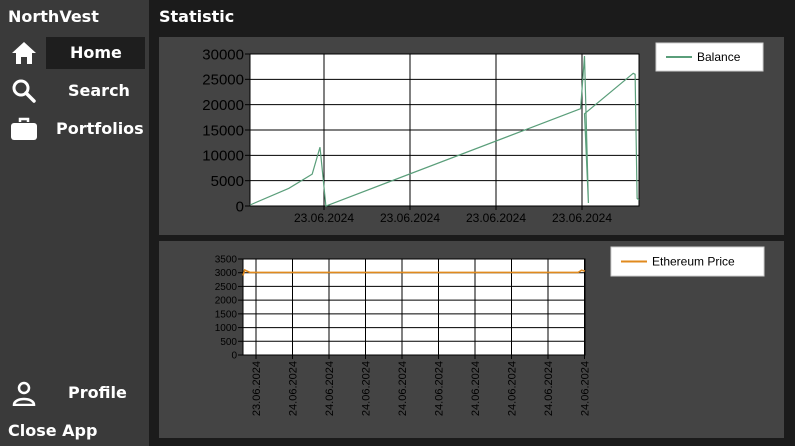  Describe the element at coordinates (226, 273) in the screenshot. I see `y-tick-label: 3000` at that location.